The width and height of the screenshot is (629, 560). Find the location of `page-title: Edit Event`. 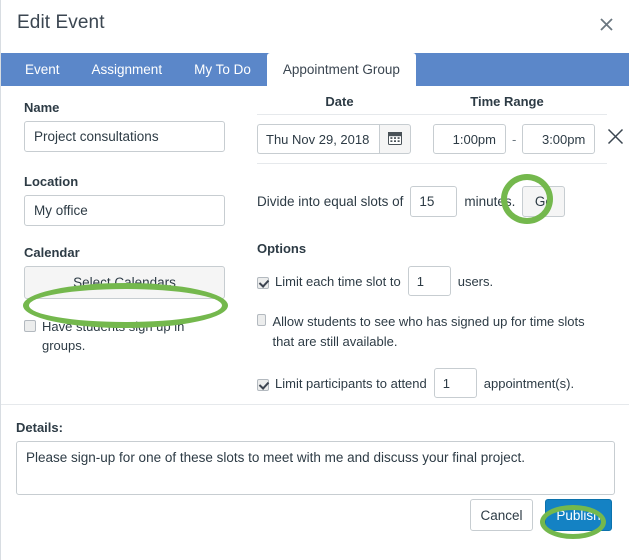

page-title: Edit Event is located at coordinates (61, 22).